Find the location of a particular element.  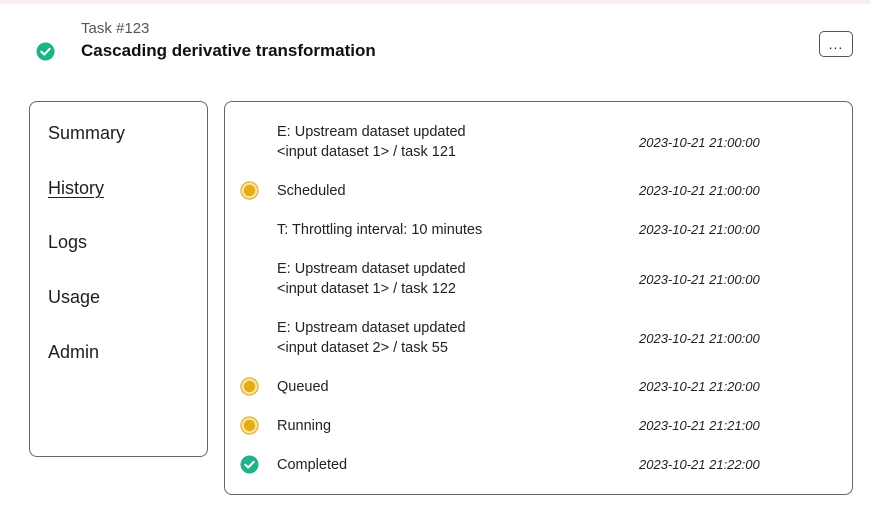

event-description: T: Throttling interval: 10 minutes is located at coordinates (379, 230).